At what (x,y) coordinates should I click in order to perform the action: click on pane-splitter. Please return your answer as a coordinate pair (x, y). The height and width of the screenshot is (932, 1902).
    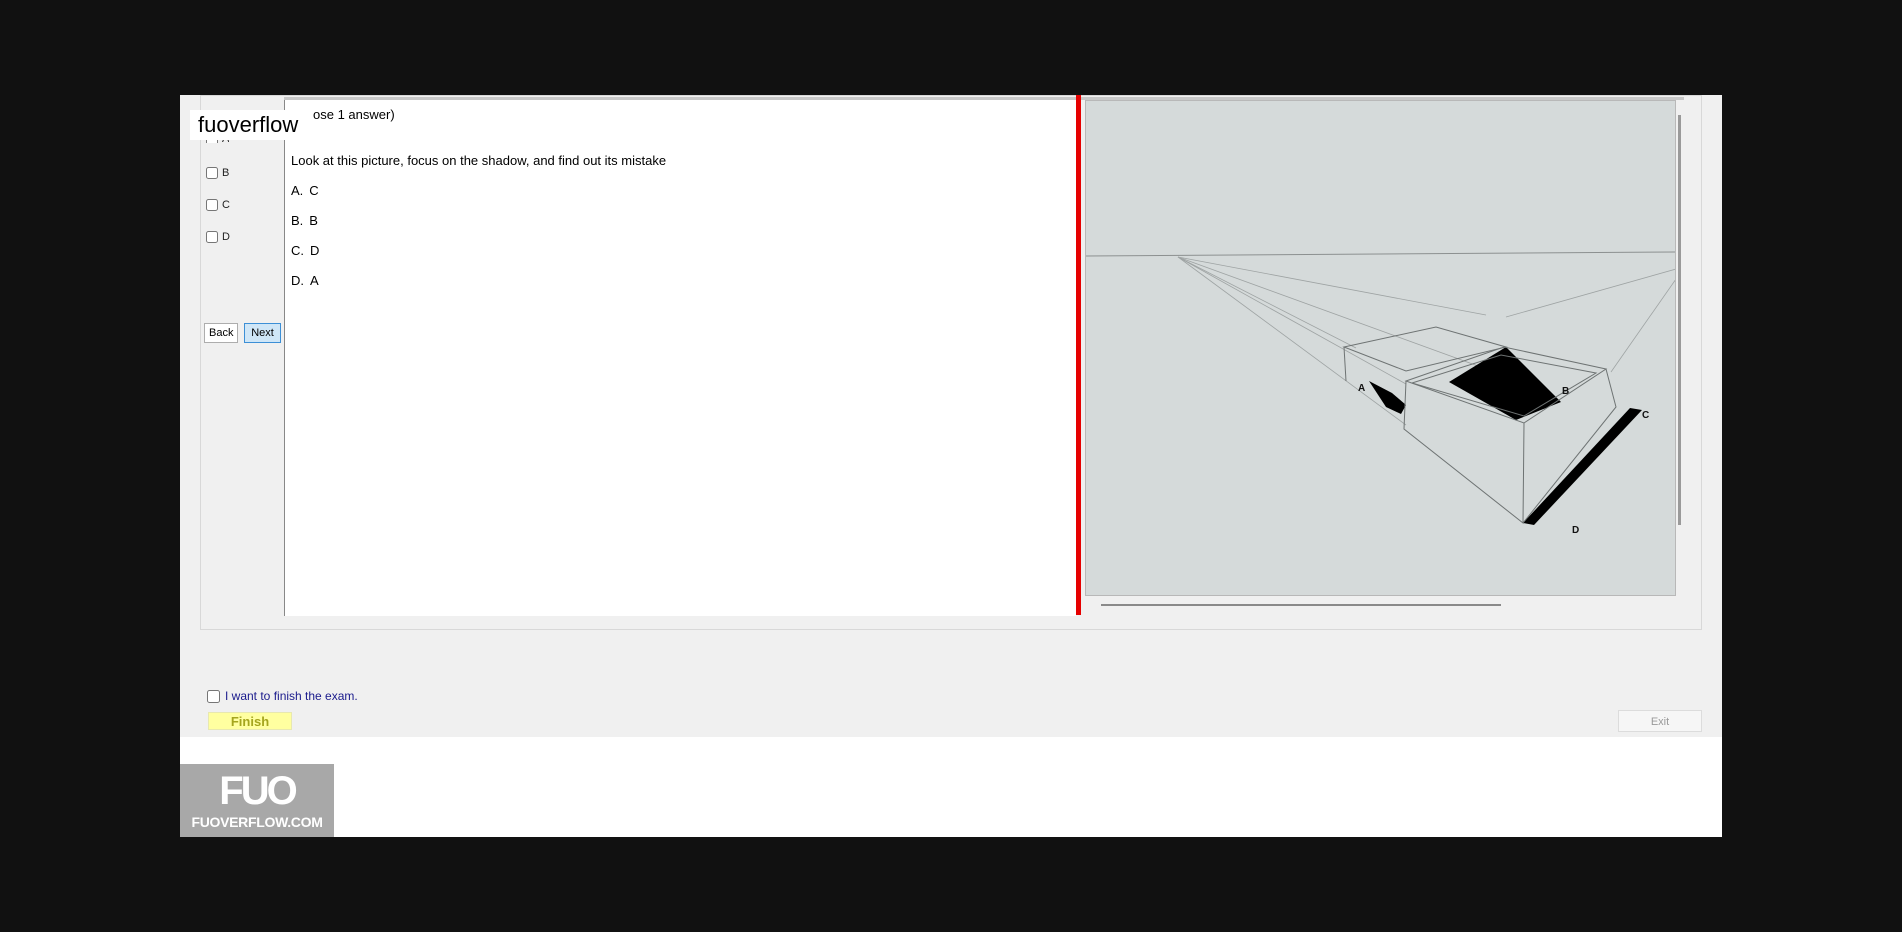
    Looking at the image, I should click on (1078, 355).